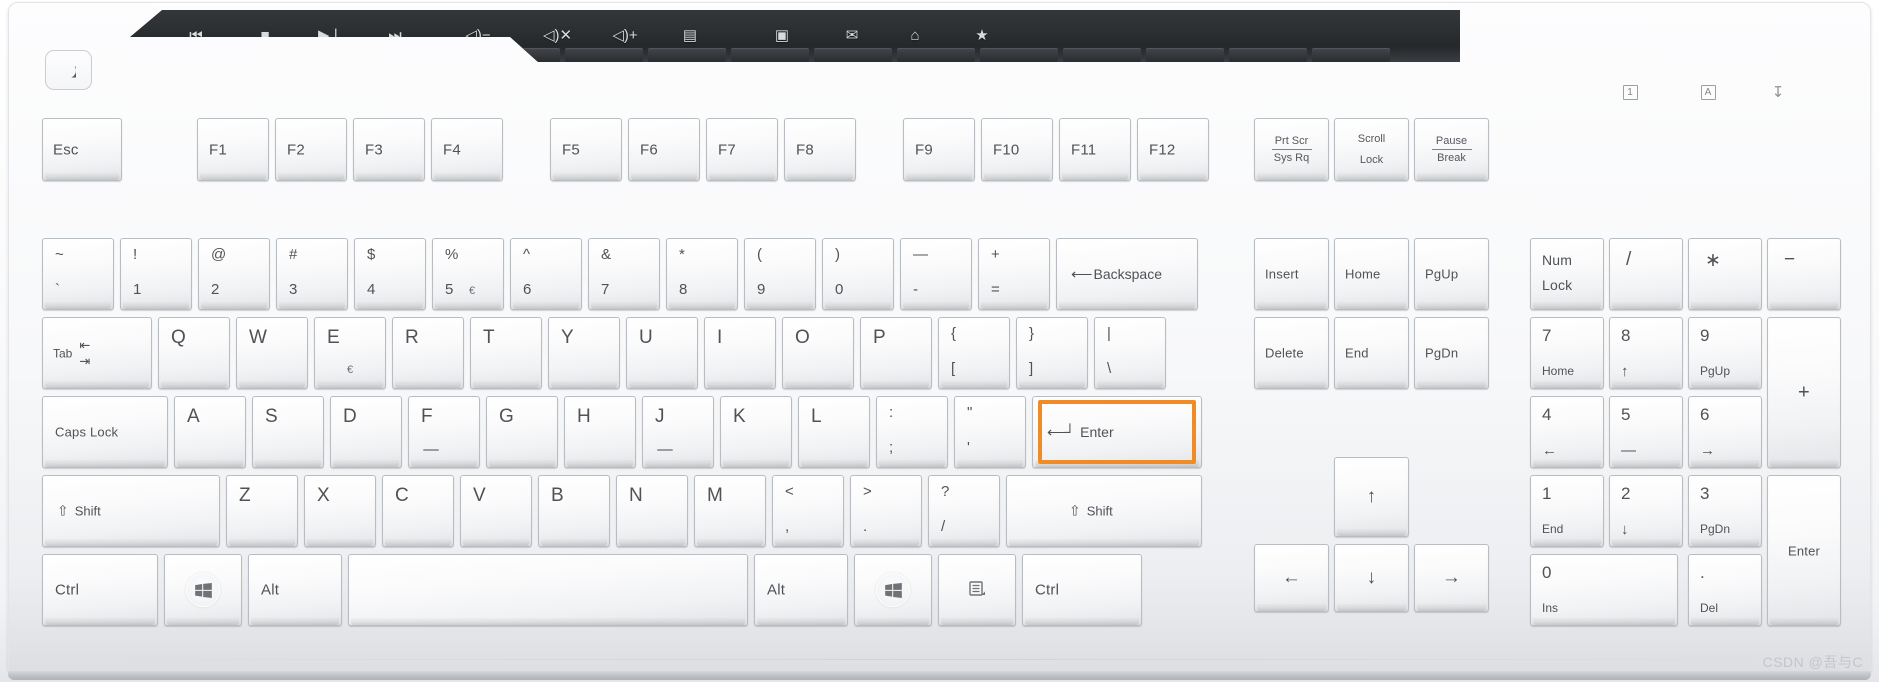 Image resolution: width=1879 pixels, height=682 pixels. Describe the element at coordinates (194, 353) in the screenshot. I see `key-q: Q` at that location.